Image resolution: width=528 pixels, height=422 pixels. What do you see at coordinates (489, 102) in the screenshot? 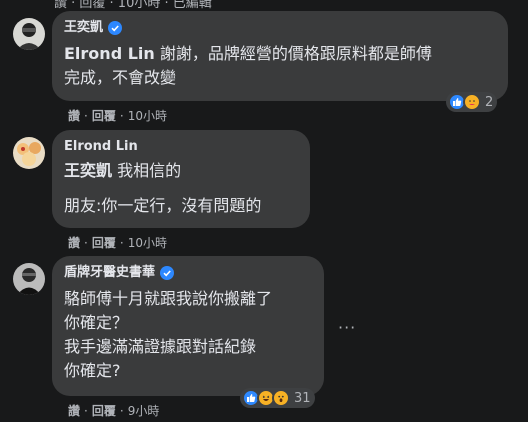
I see `reaction-count: 2` at bounding box center [489, 102].